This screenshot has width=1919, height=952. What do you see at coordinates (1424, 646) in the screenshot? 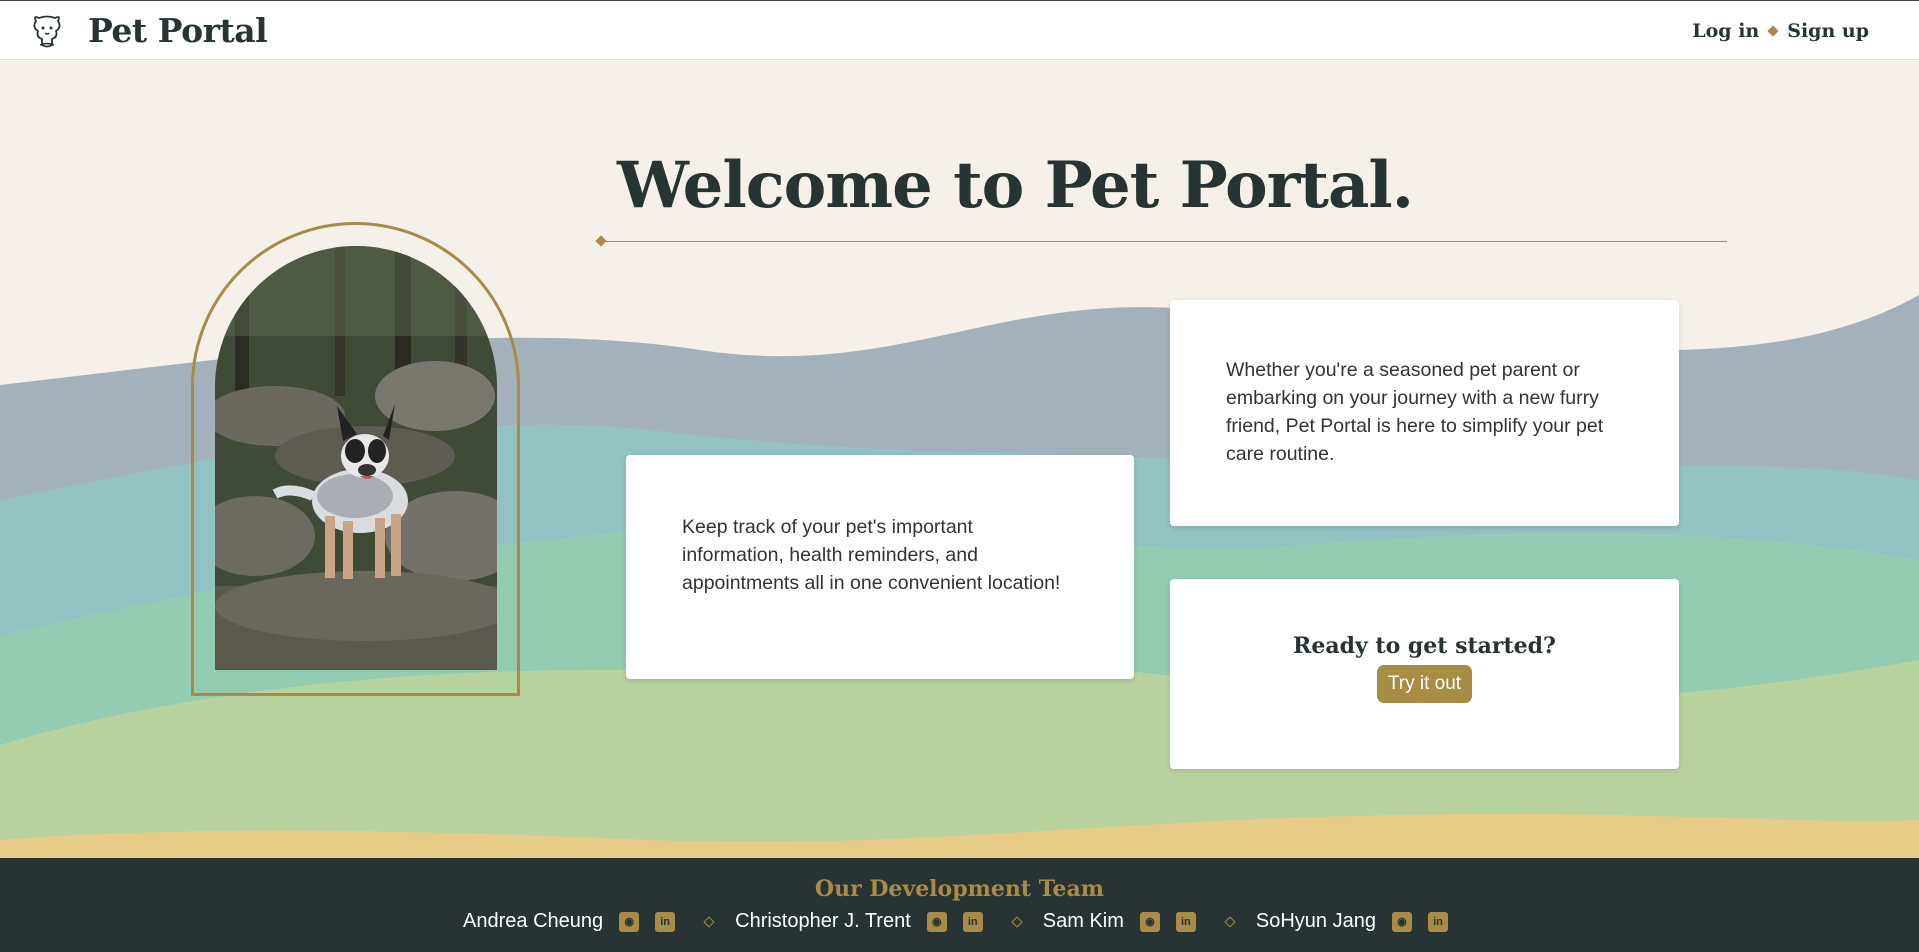
I see `cta-heading: Ready to get started?` at bounding box center [1424, 646].